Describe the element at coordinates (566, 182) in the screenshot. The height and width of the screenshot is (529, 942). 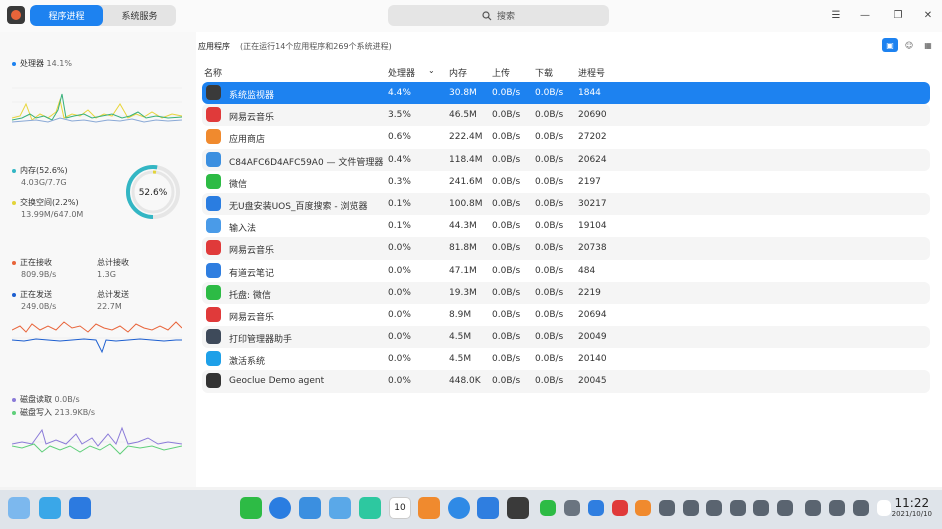
I see `process-row: 微信 0.3% 241.6M 0.0B/s 0.0B/s 2197` at that location.